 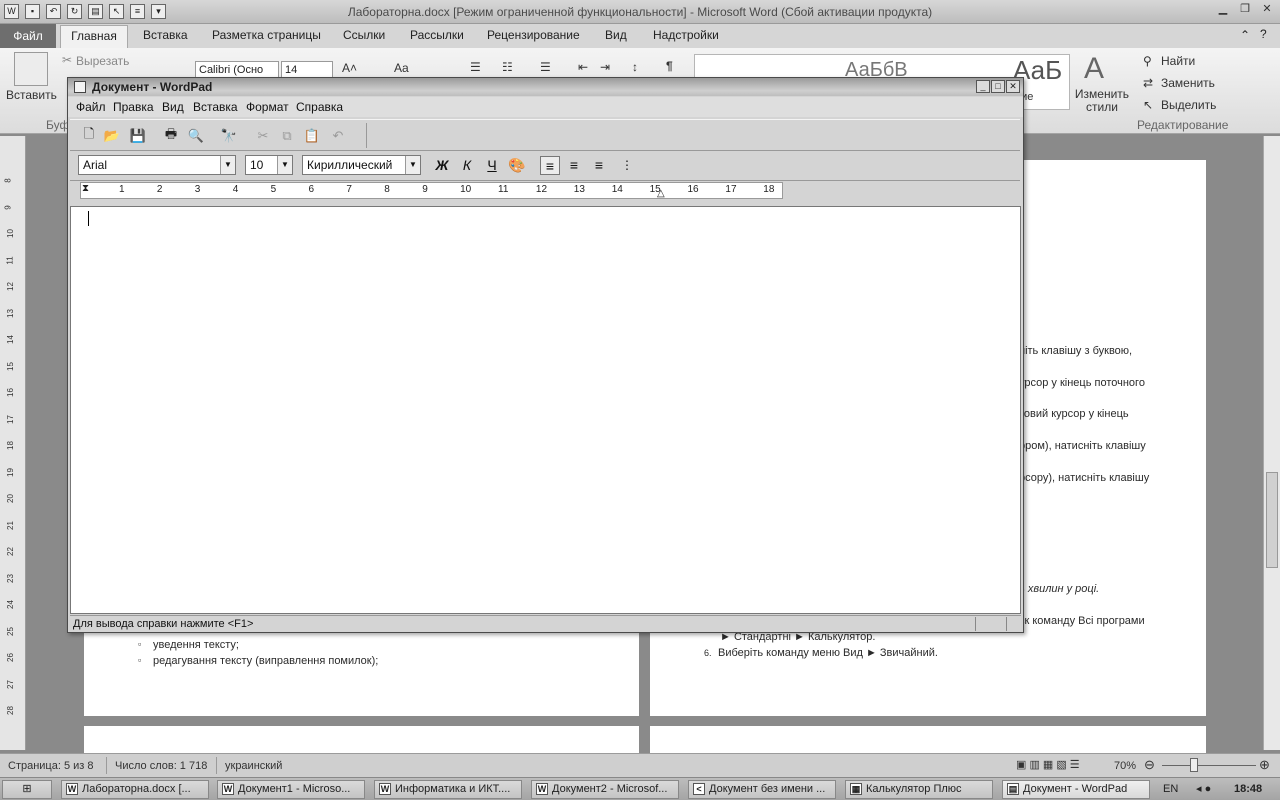 I want to click on paste-icon, so click(x=31, y=69).